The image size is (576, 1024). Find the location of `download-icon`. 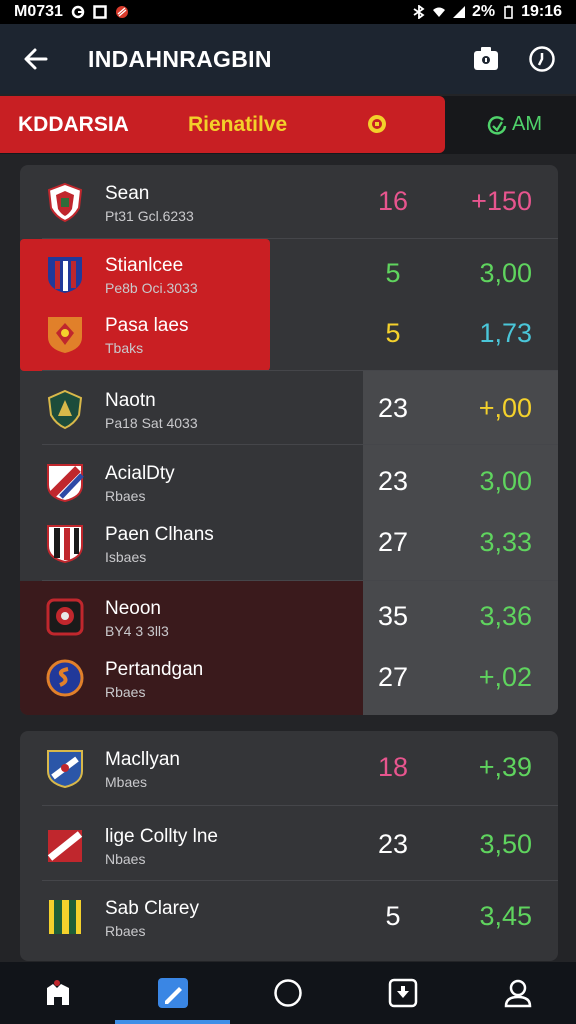

download-icon is located at coordinates (403, 993).